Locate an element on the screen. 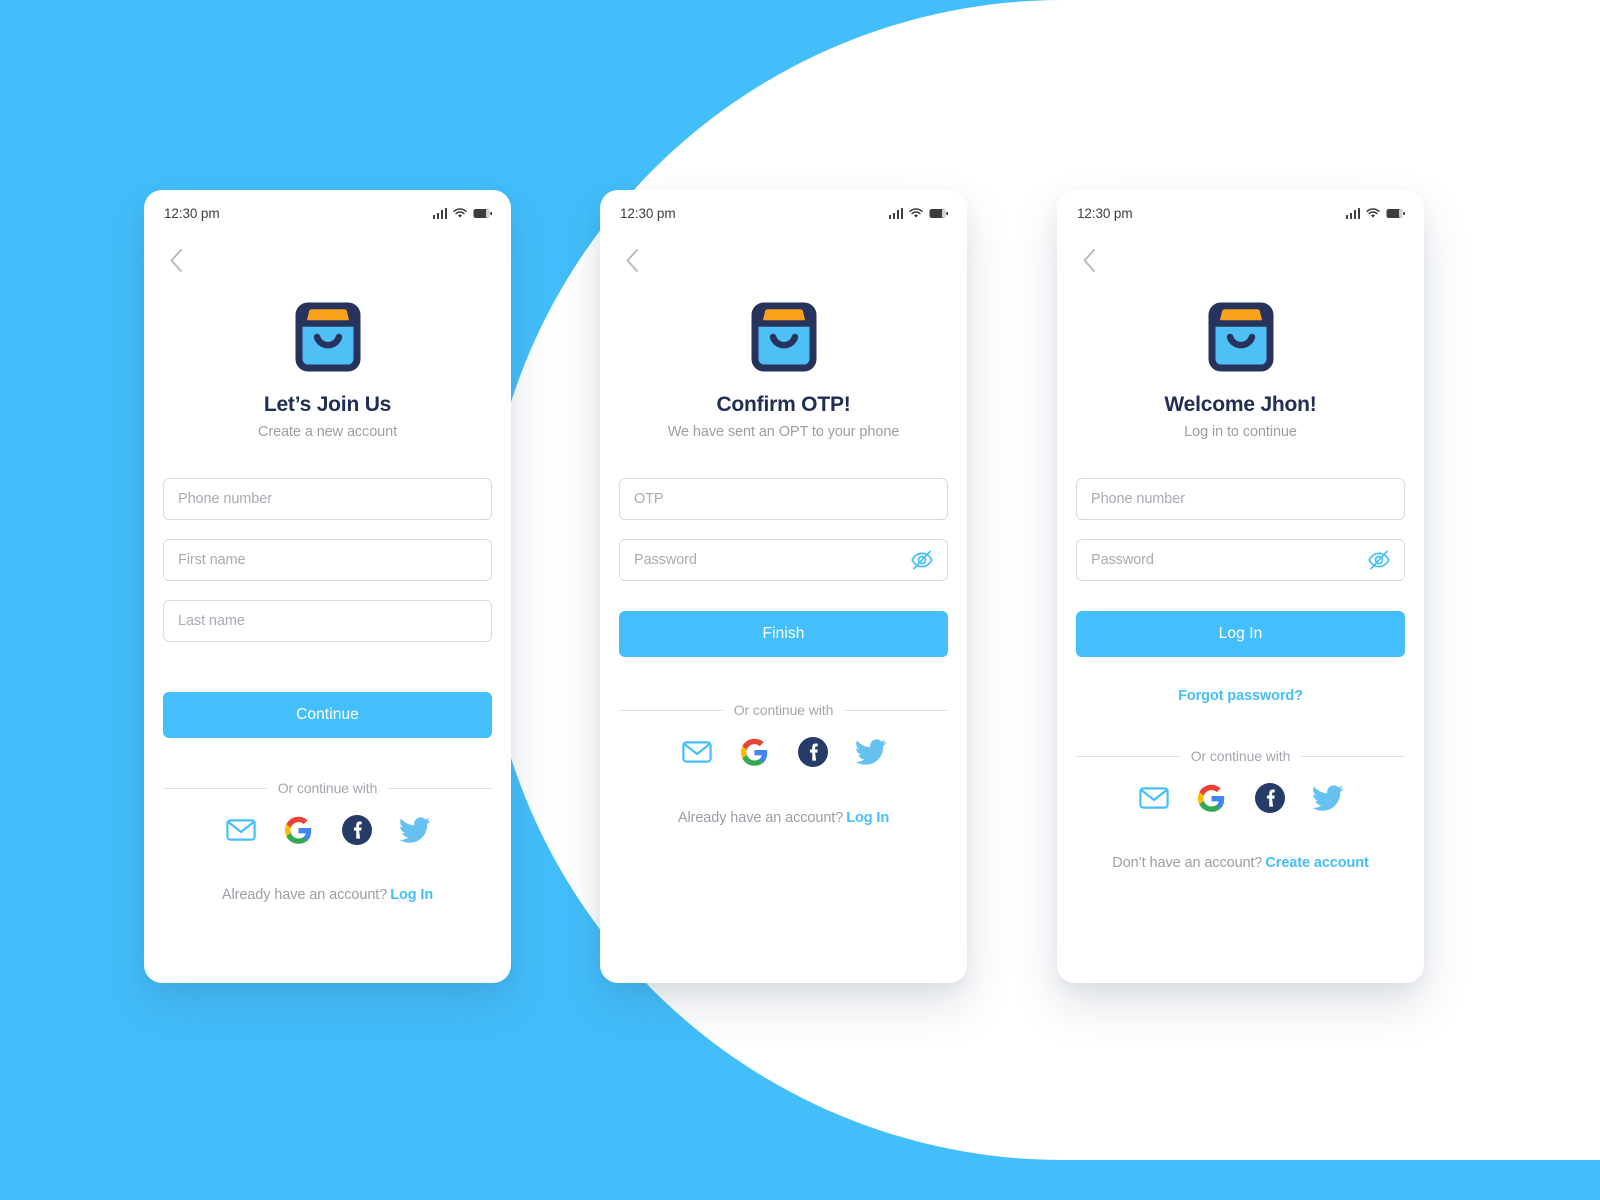 The height and width of the screenshot is (1200, 1600). otp-form: OTP Password is located at coordinates (783, 539).